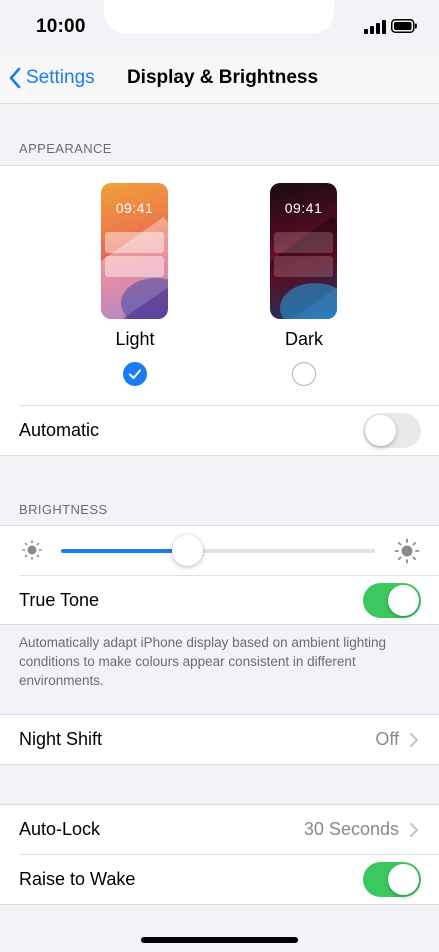  What do you see at coordinates (404, 26) in the screenshot?
I see `battery-icon` at bounding box center [404, 26].